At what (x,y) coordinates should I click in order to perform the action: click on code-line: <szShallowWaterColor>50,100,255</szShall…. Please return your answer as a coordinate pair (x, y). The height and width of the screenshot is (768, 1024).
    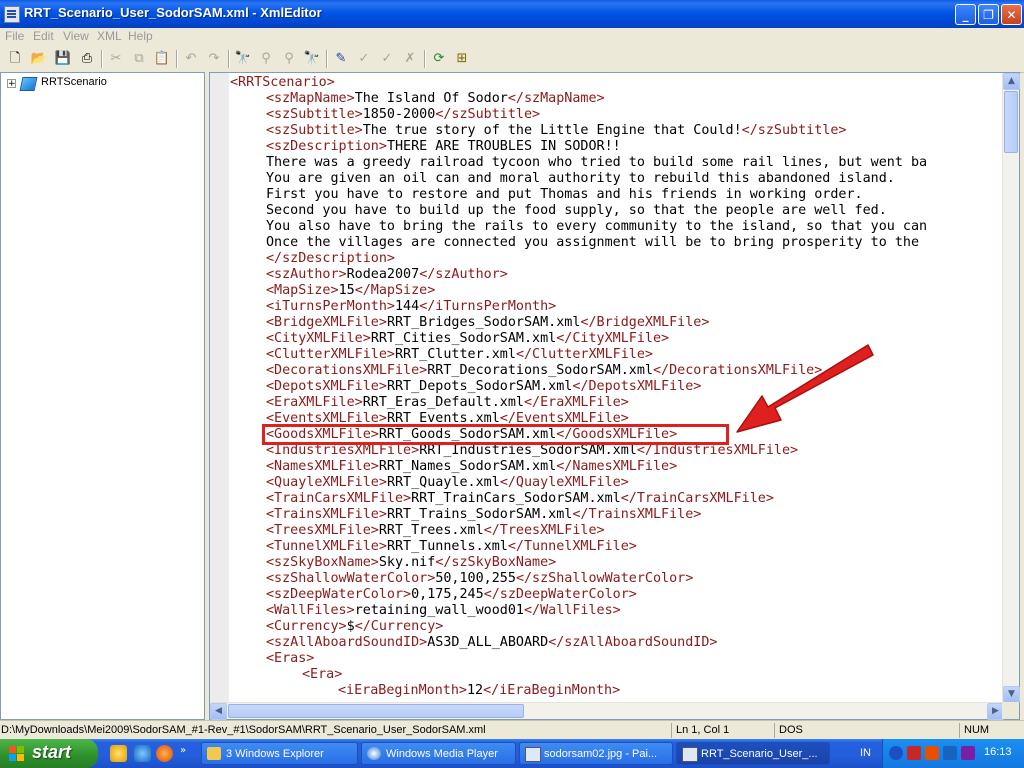
    Looking at the image, I should click on (479, 579).